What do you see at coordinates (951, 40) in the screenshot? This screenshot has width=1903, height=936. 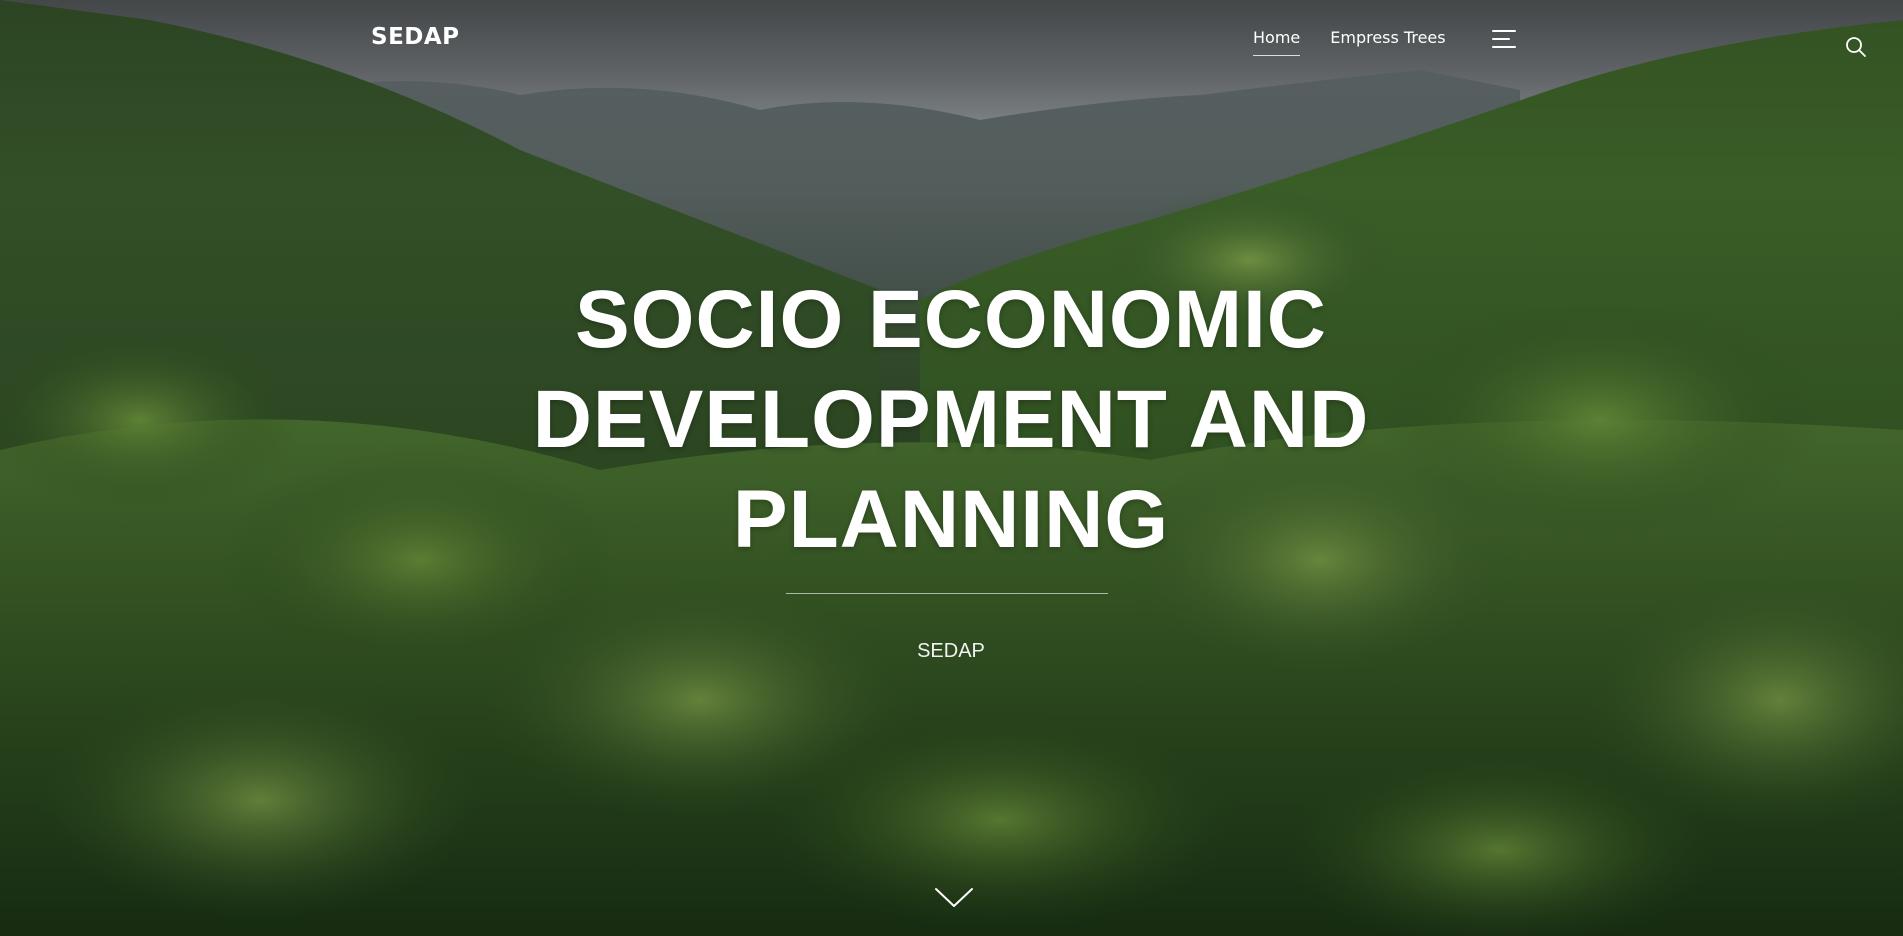 I see `site-header: SEDAP Home Empress Trees` at bounding box center [951, 40].